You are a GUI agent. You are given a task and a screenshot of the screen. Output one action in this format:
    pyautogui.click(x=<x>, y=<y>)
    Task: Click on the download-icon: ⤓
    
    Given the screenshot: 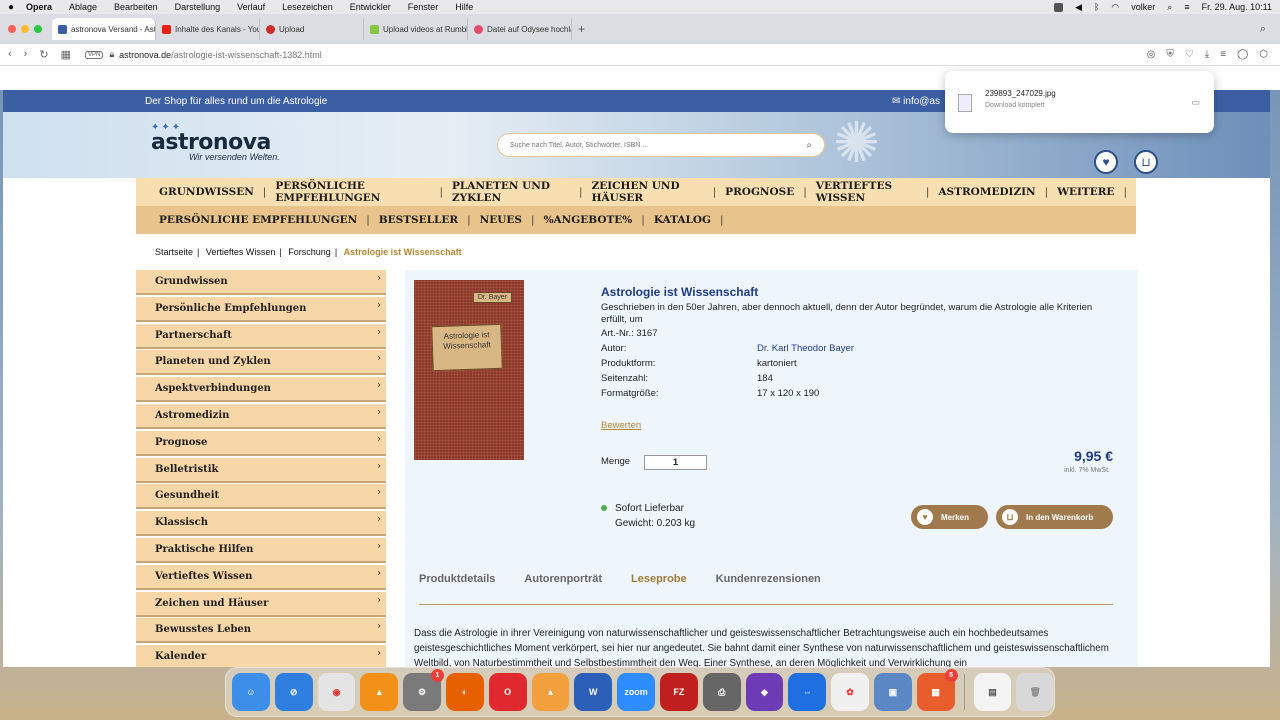 What is the action you would take?
    pyautogui.click(x=1207, y=54)
    